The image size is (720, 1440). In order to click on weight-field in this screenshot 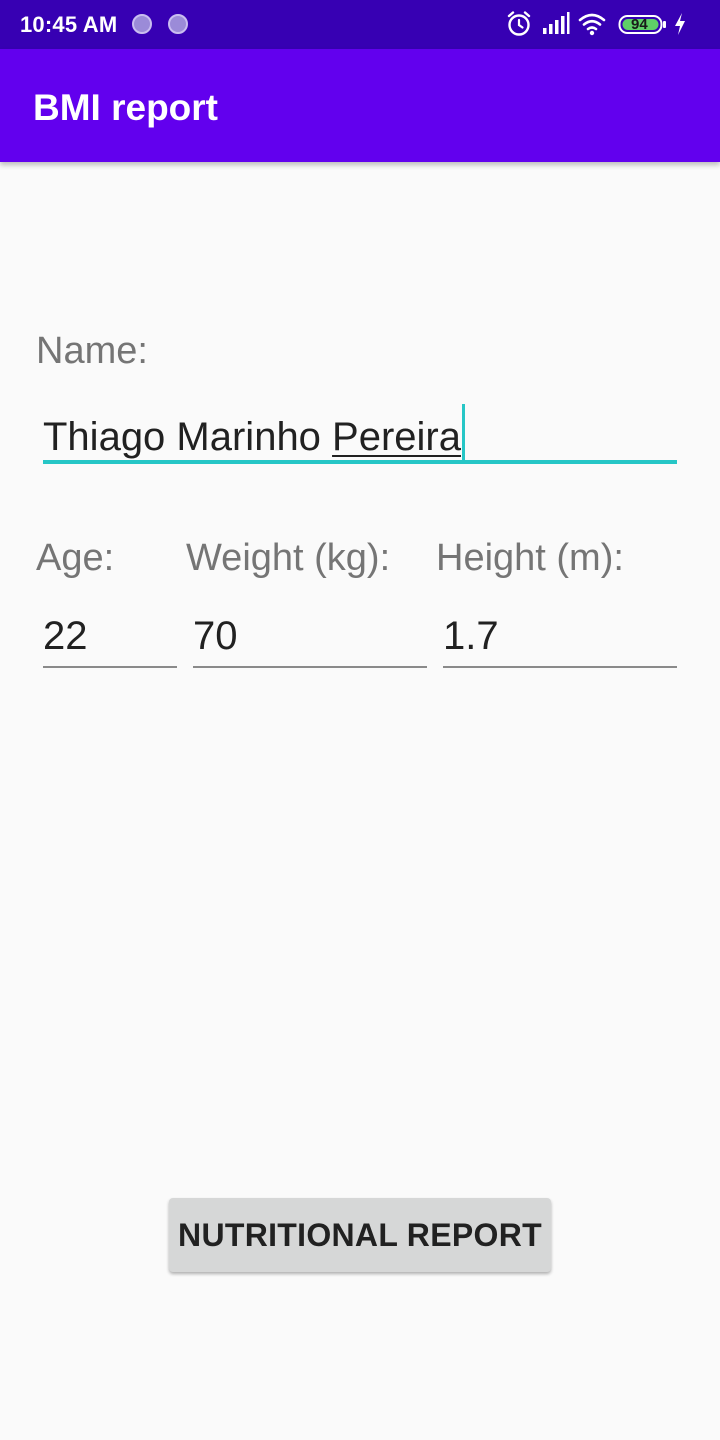, I will do `click(310, 638)`.